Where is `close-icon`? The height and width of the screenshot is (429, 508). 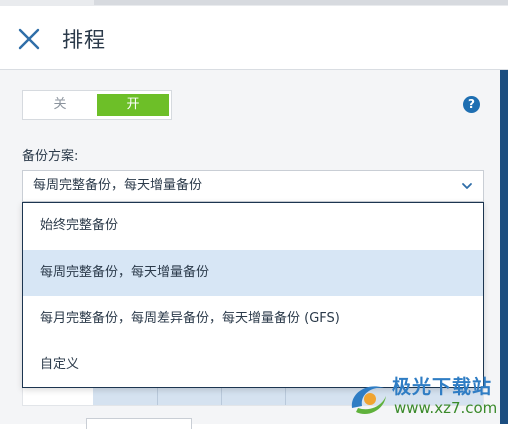 close-icon is located at coordinates (29, 39).